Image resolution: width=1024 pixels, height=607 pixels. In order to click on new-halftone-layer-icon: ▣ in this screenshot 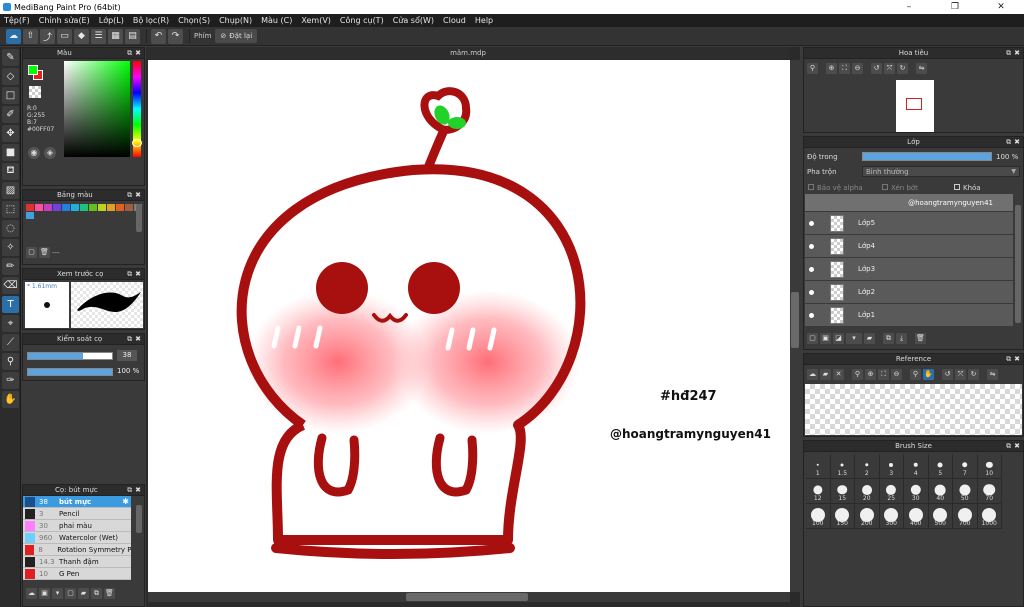, I will do `click(825, 338)`.